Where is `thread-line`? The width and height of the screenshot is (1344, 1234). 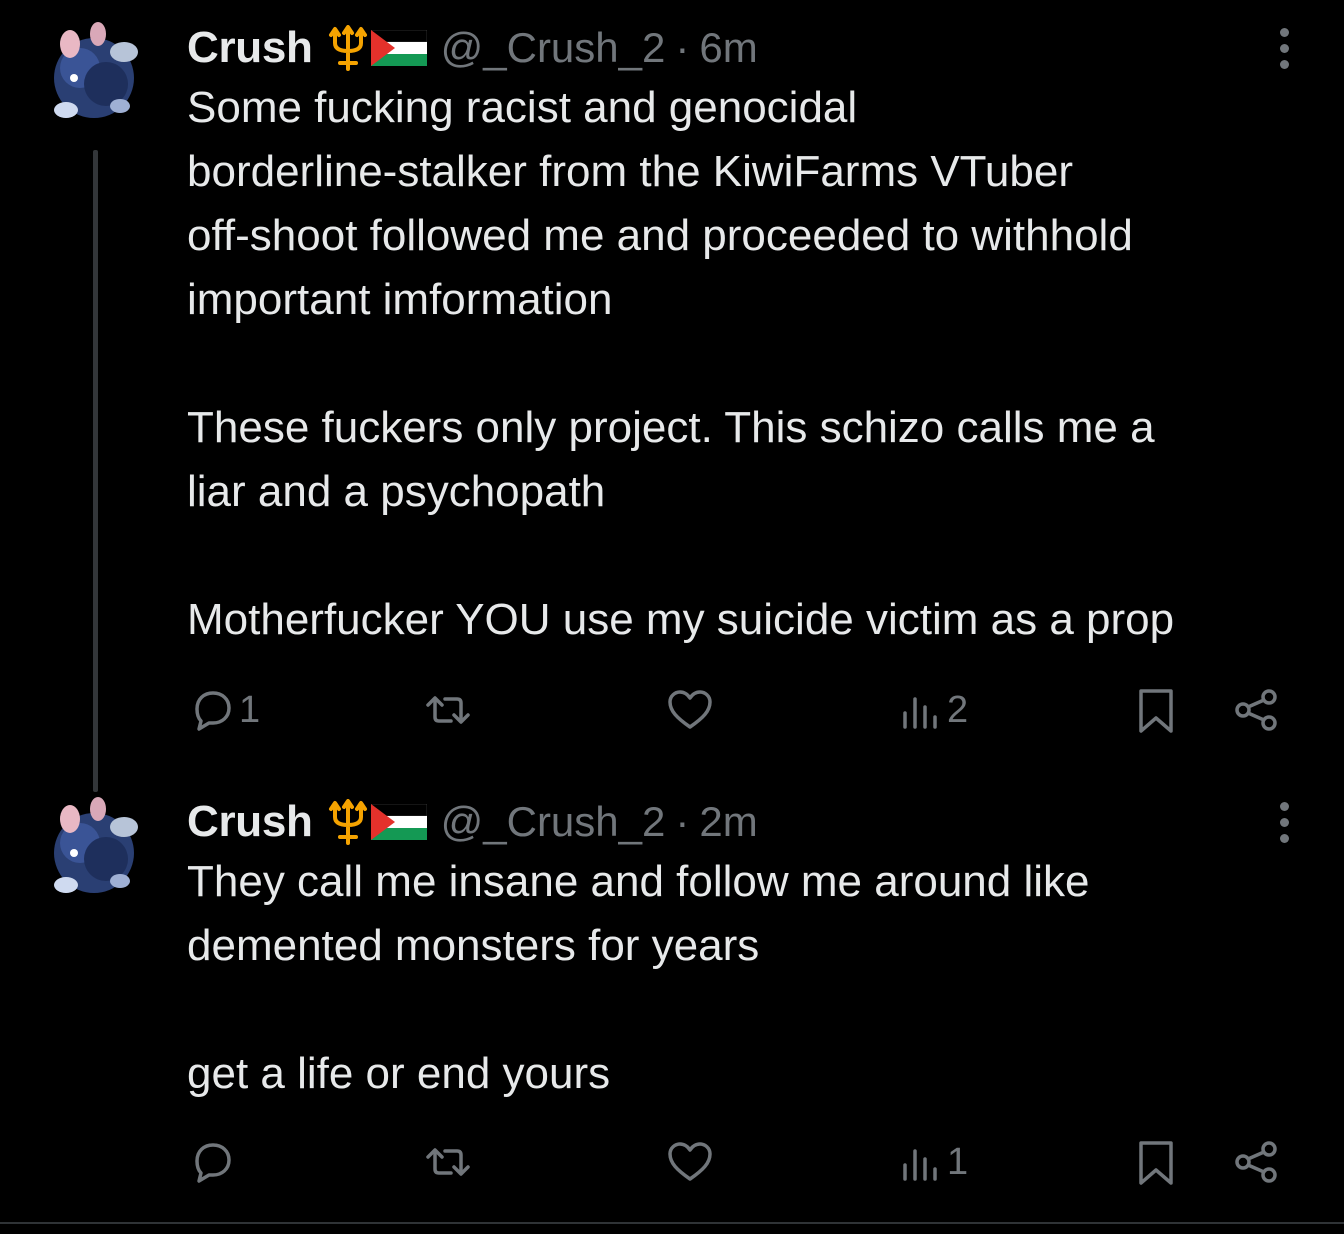
thread-line is located at coordinates (95, 471).